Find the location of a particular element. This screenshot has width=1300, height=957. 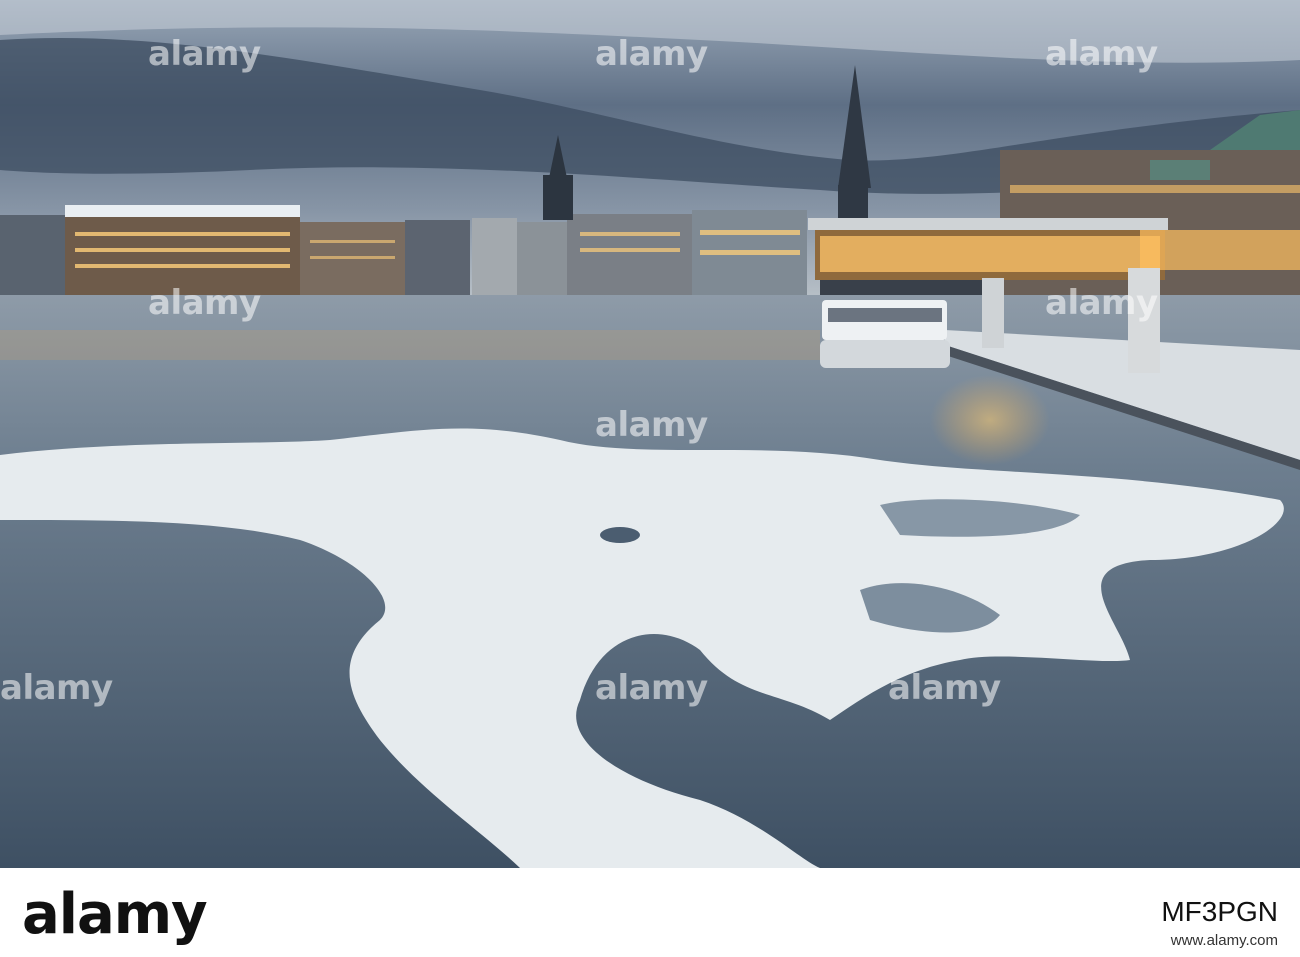

alamy-logo: alamy is located at coordinates (115, 914).